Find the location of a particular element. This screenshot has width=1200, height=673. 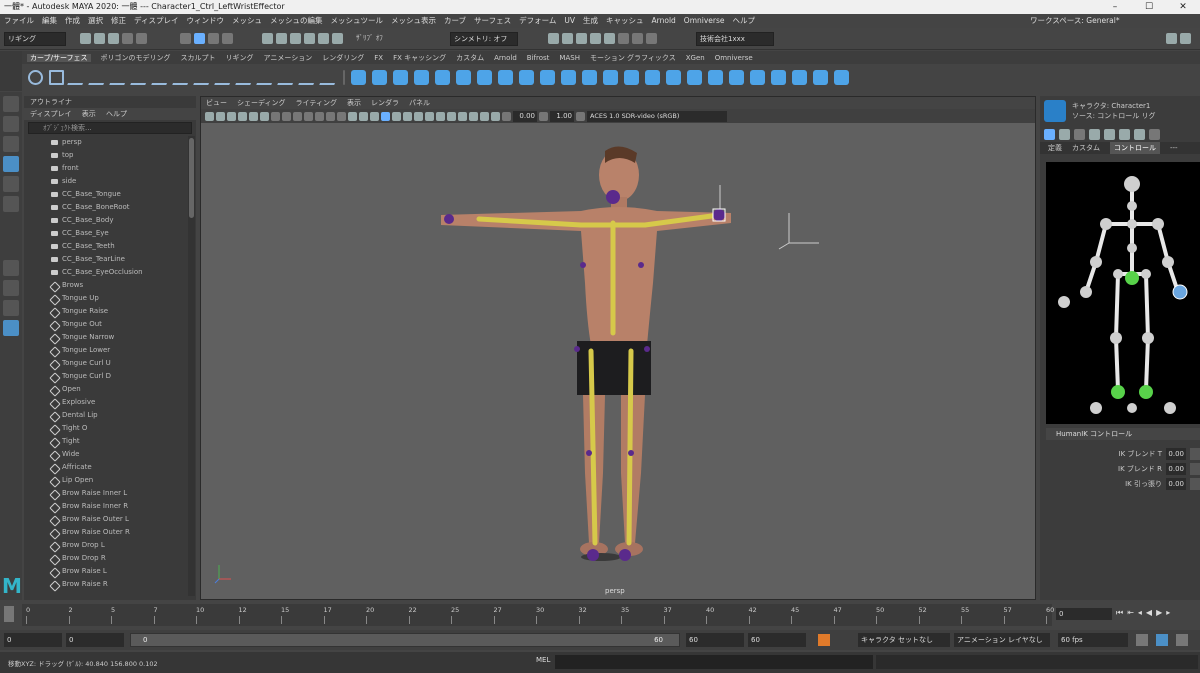

view-transform-dropdown: ACES 1.0 SDR-video (sRGB) is located at coordinates (657, 116).